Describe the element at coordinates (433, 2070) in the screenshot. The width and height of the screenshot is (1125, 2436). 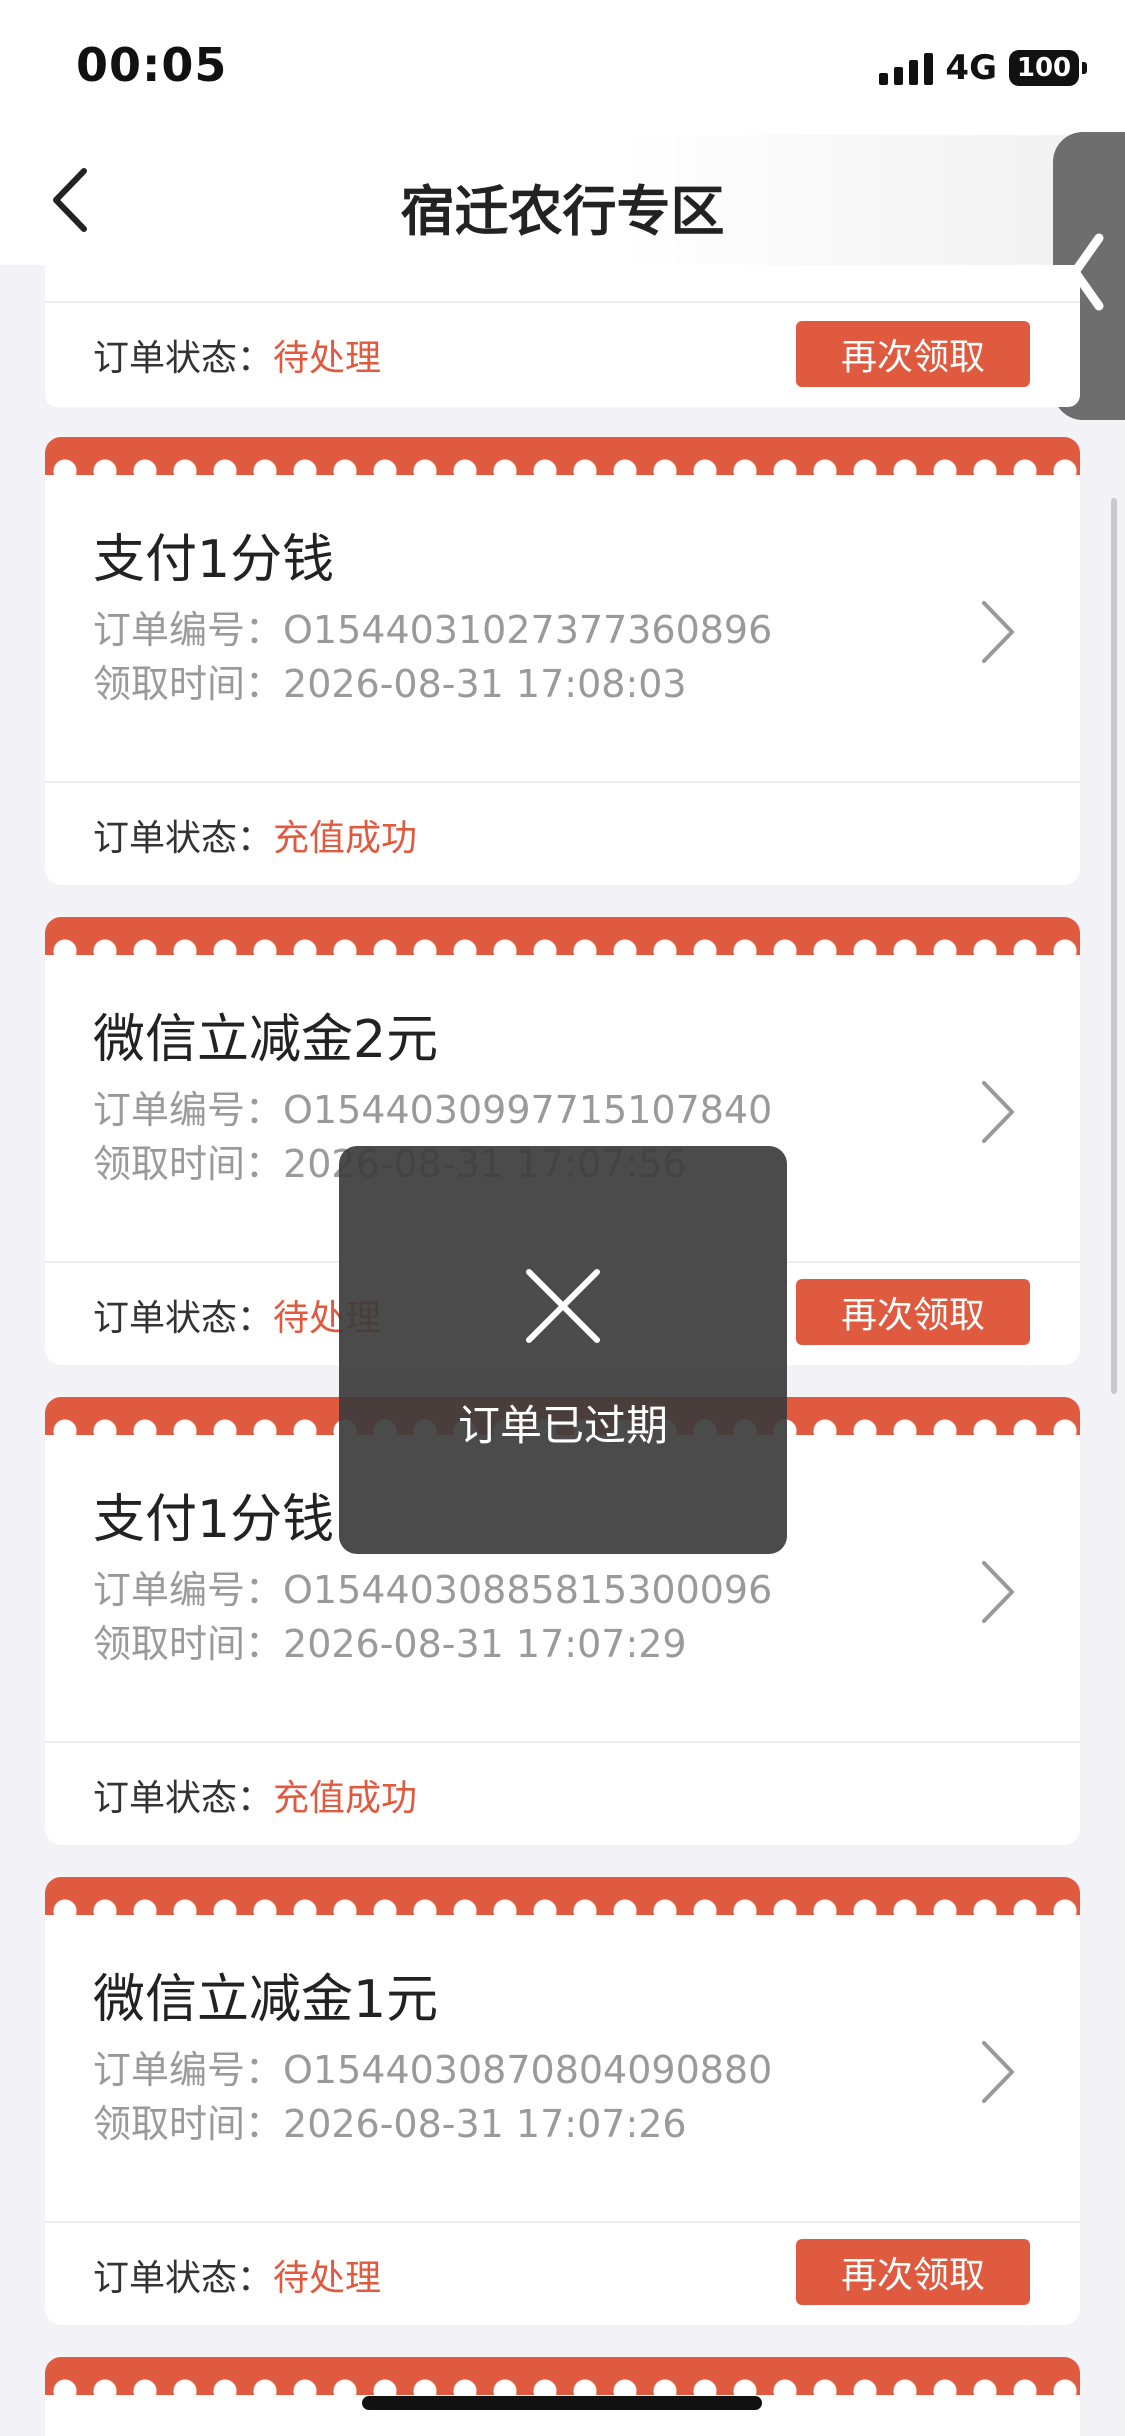
I see `order-number: 订单编号：O1544030870804090880` at that location.